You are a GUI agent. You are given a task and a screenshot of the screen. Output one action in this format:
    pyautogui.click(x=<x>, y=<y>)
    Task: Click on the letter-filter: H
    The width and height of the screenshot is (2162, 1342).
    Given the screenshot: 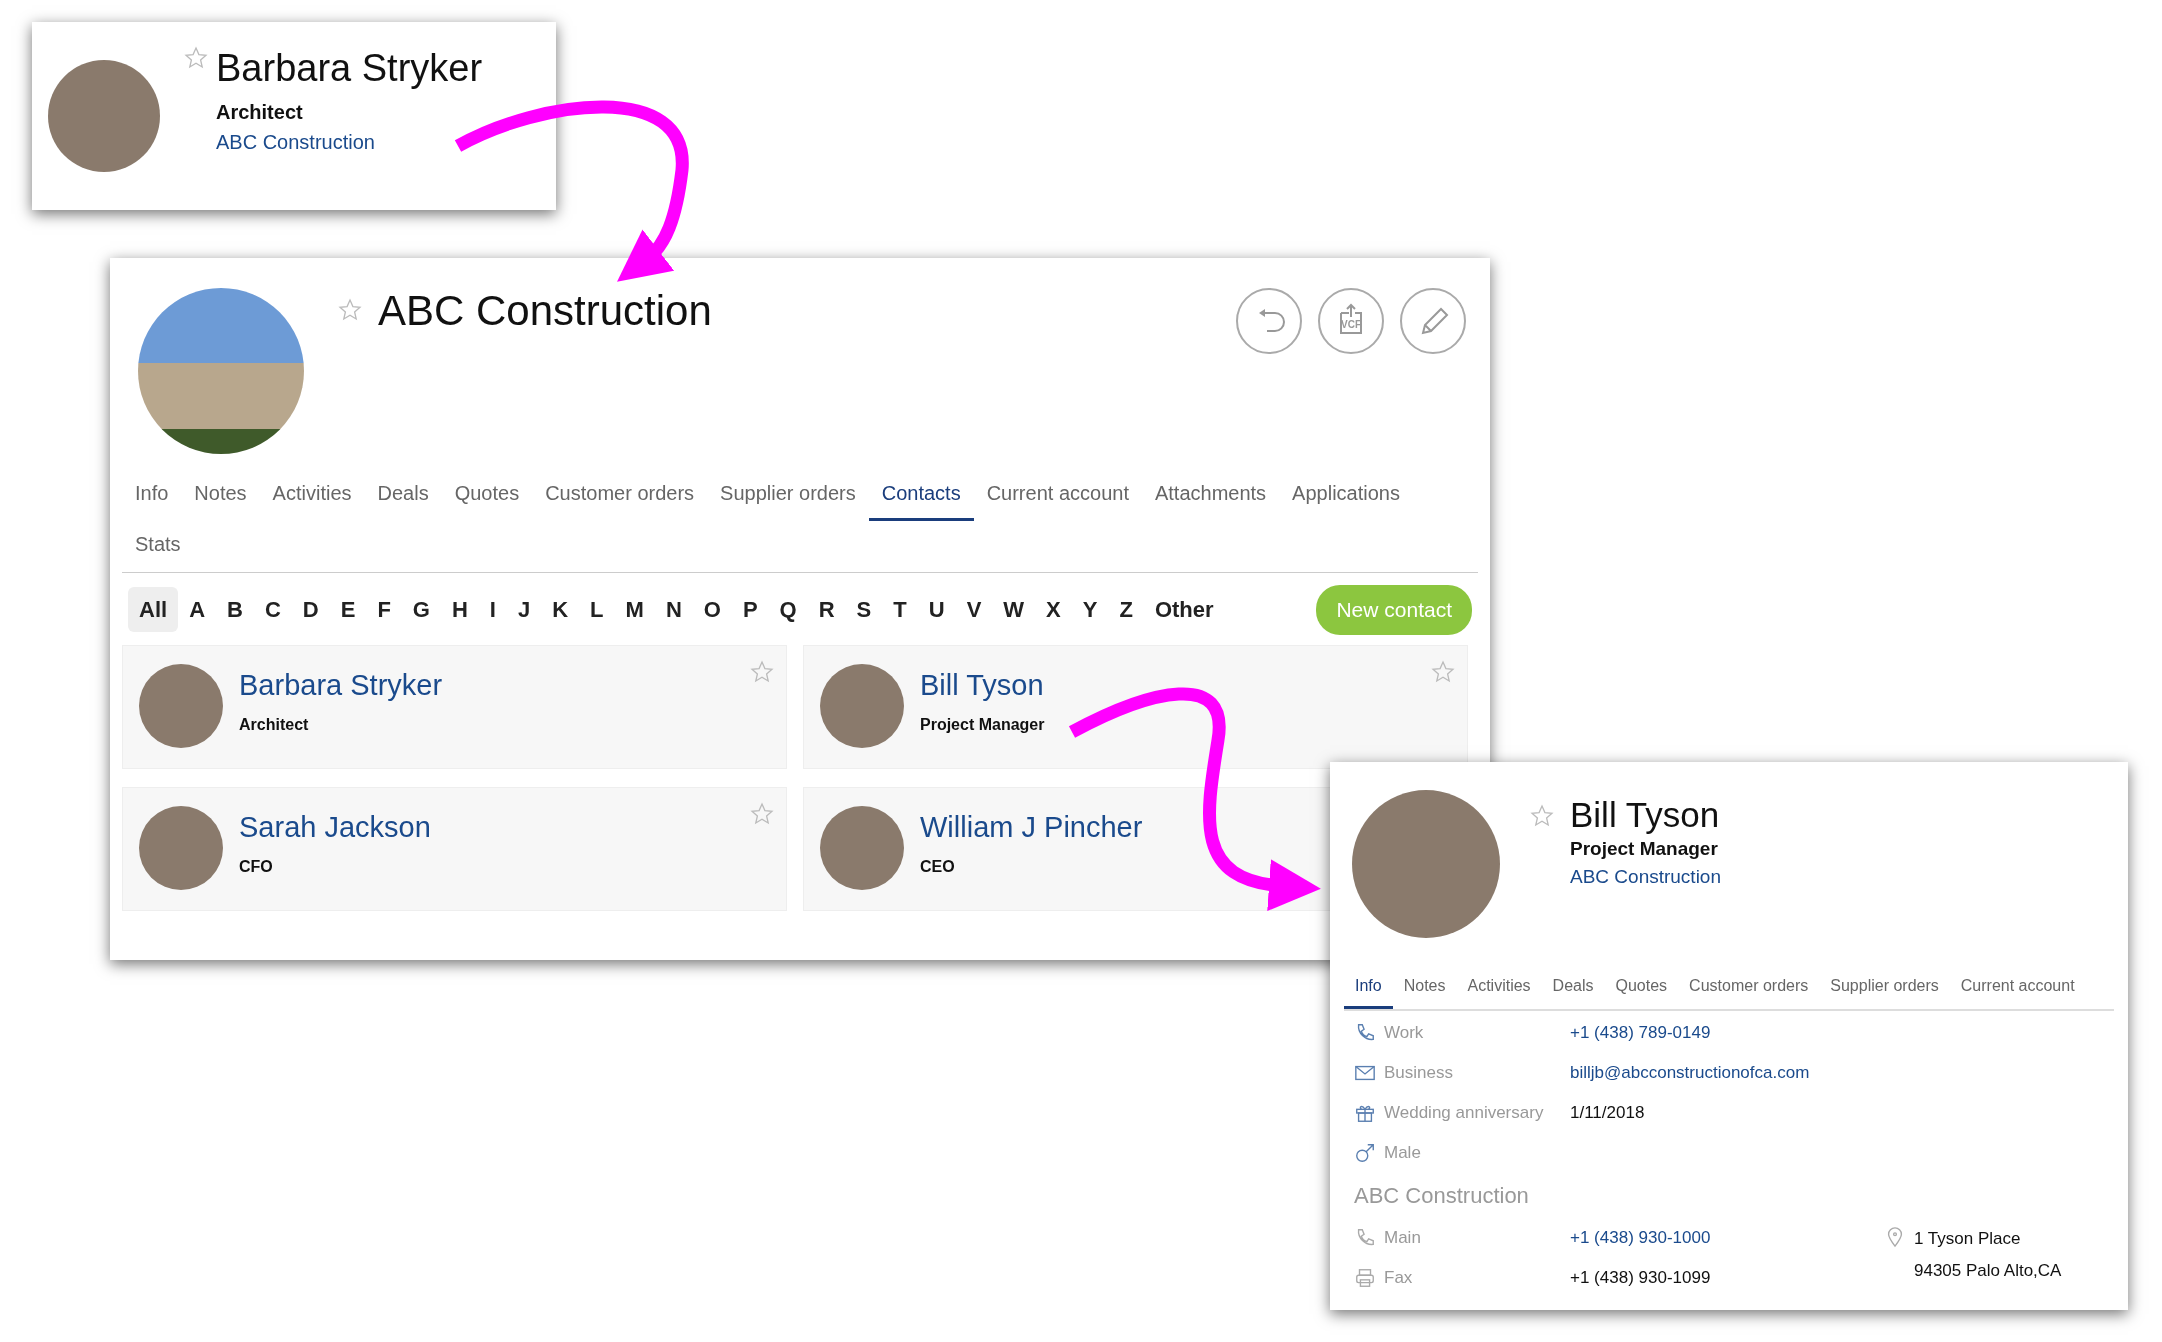 What is the action you would take?
    pyautogui.click(x=459, y=610)
    